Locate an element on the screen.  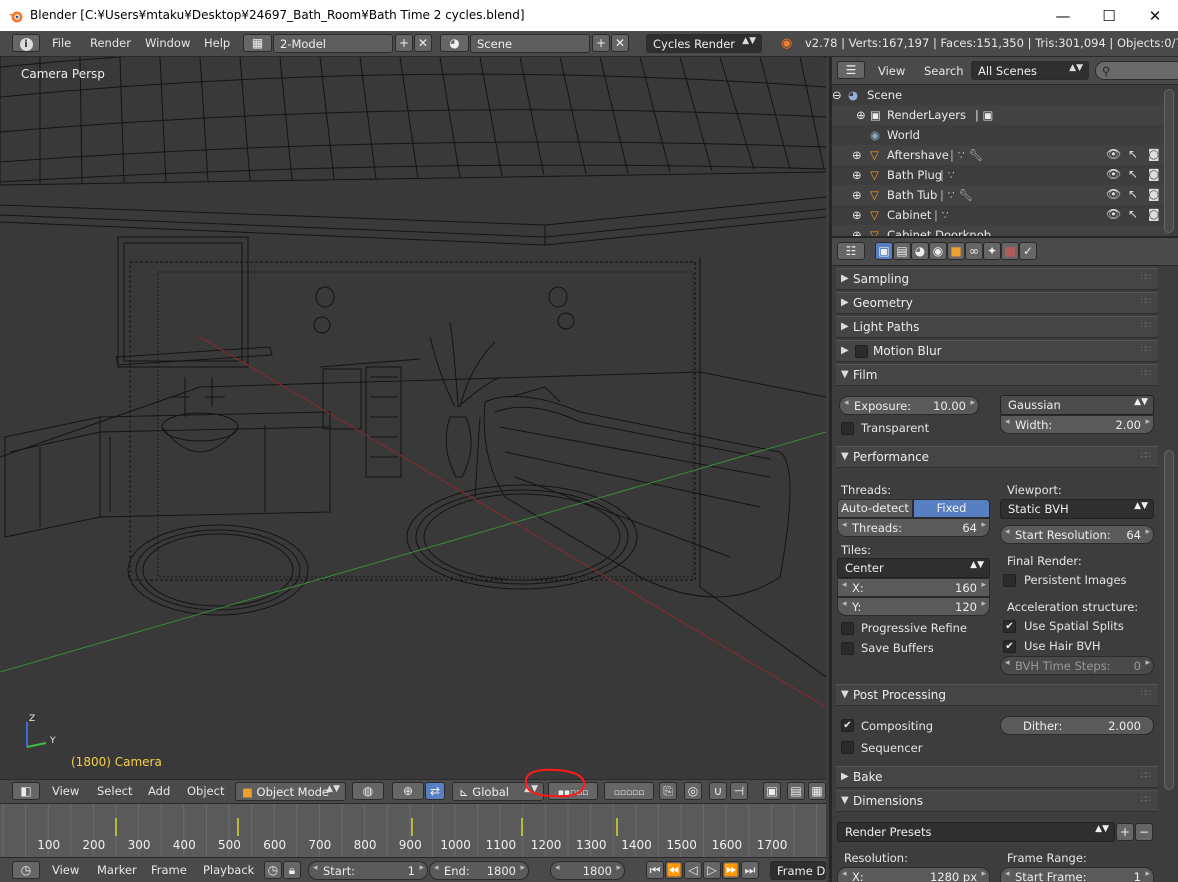
add-layout-button: + is located at coordinates (404, 43).